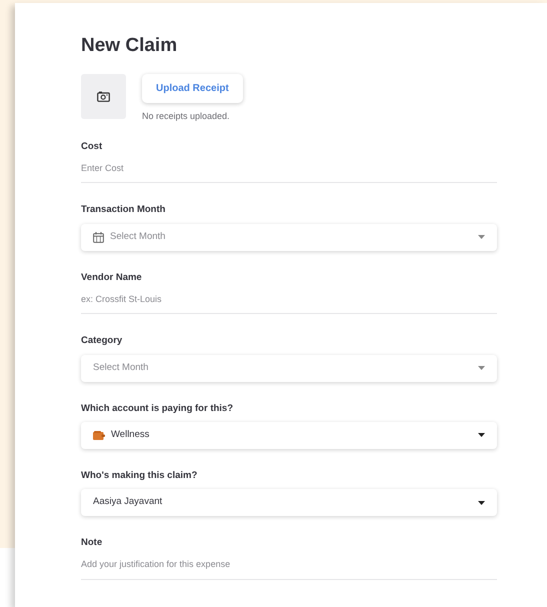 This screenshot has width=547, height=607. What do you see at coordinates (103, 96) in the screenshot?
I see `camera-icon` at bounding box center [103, 96].